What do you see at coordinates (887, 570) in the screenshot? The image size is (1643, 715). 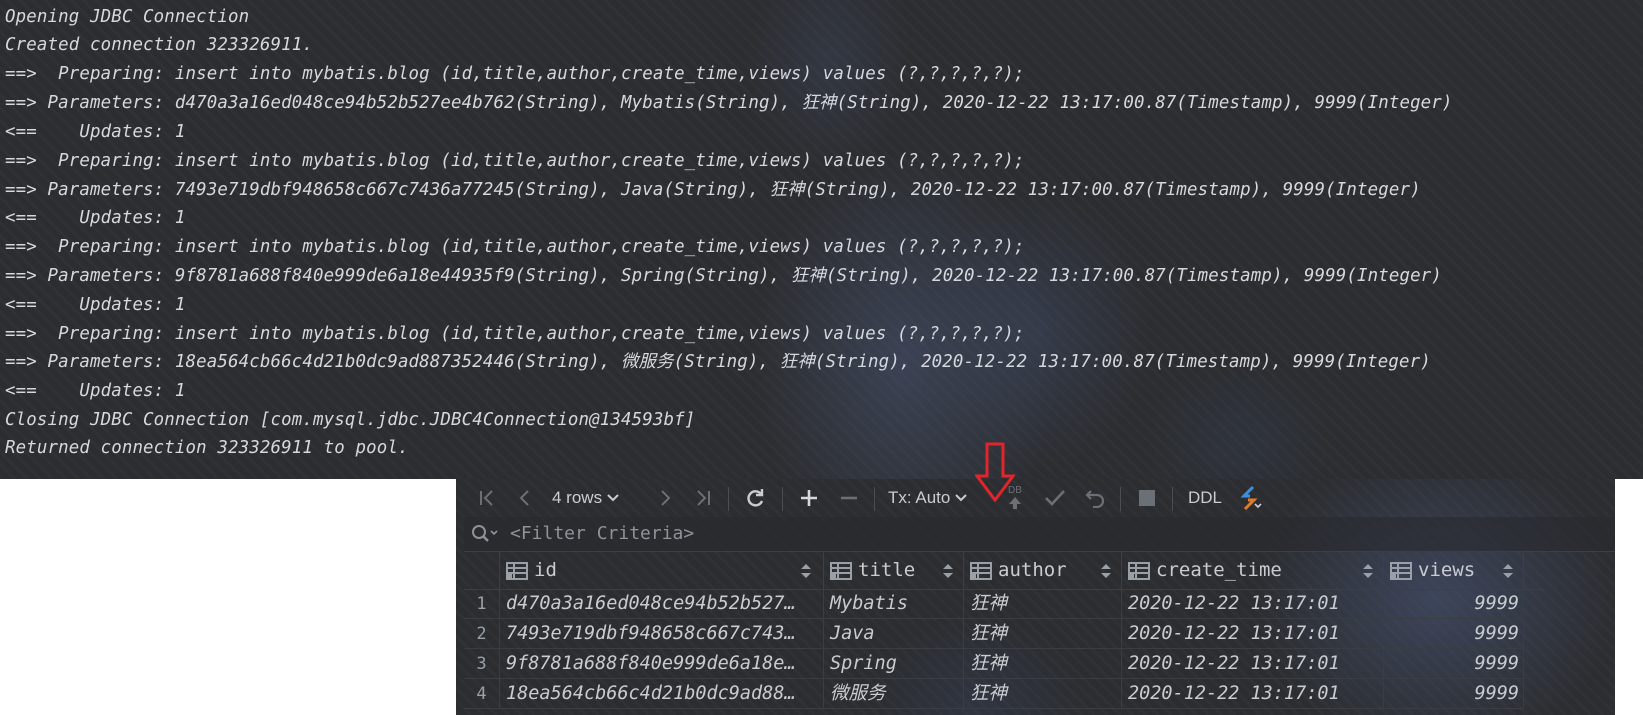 I see `column-label: title` at bounding box center [887, 570].